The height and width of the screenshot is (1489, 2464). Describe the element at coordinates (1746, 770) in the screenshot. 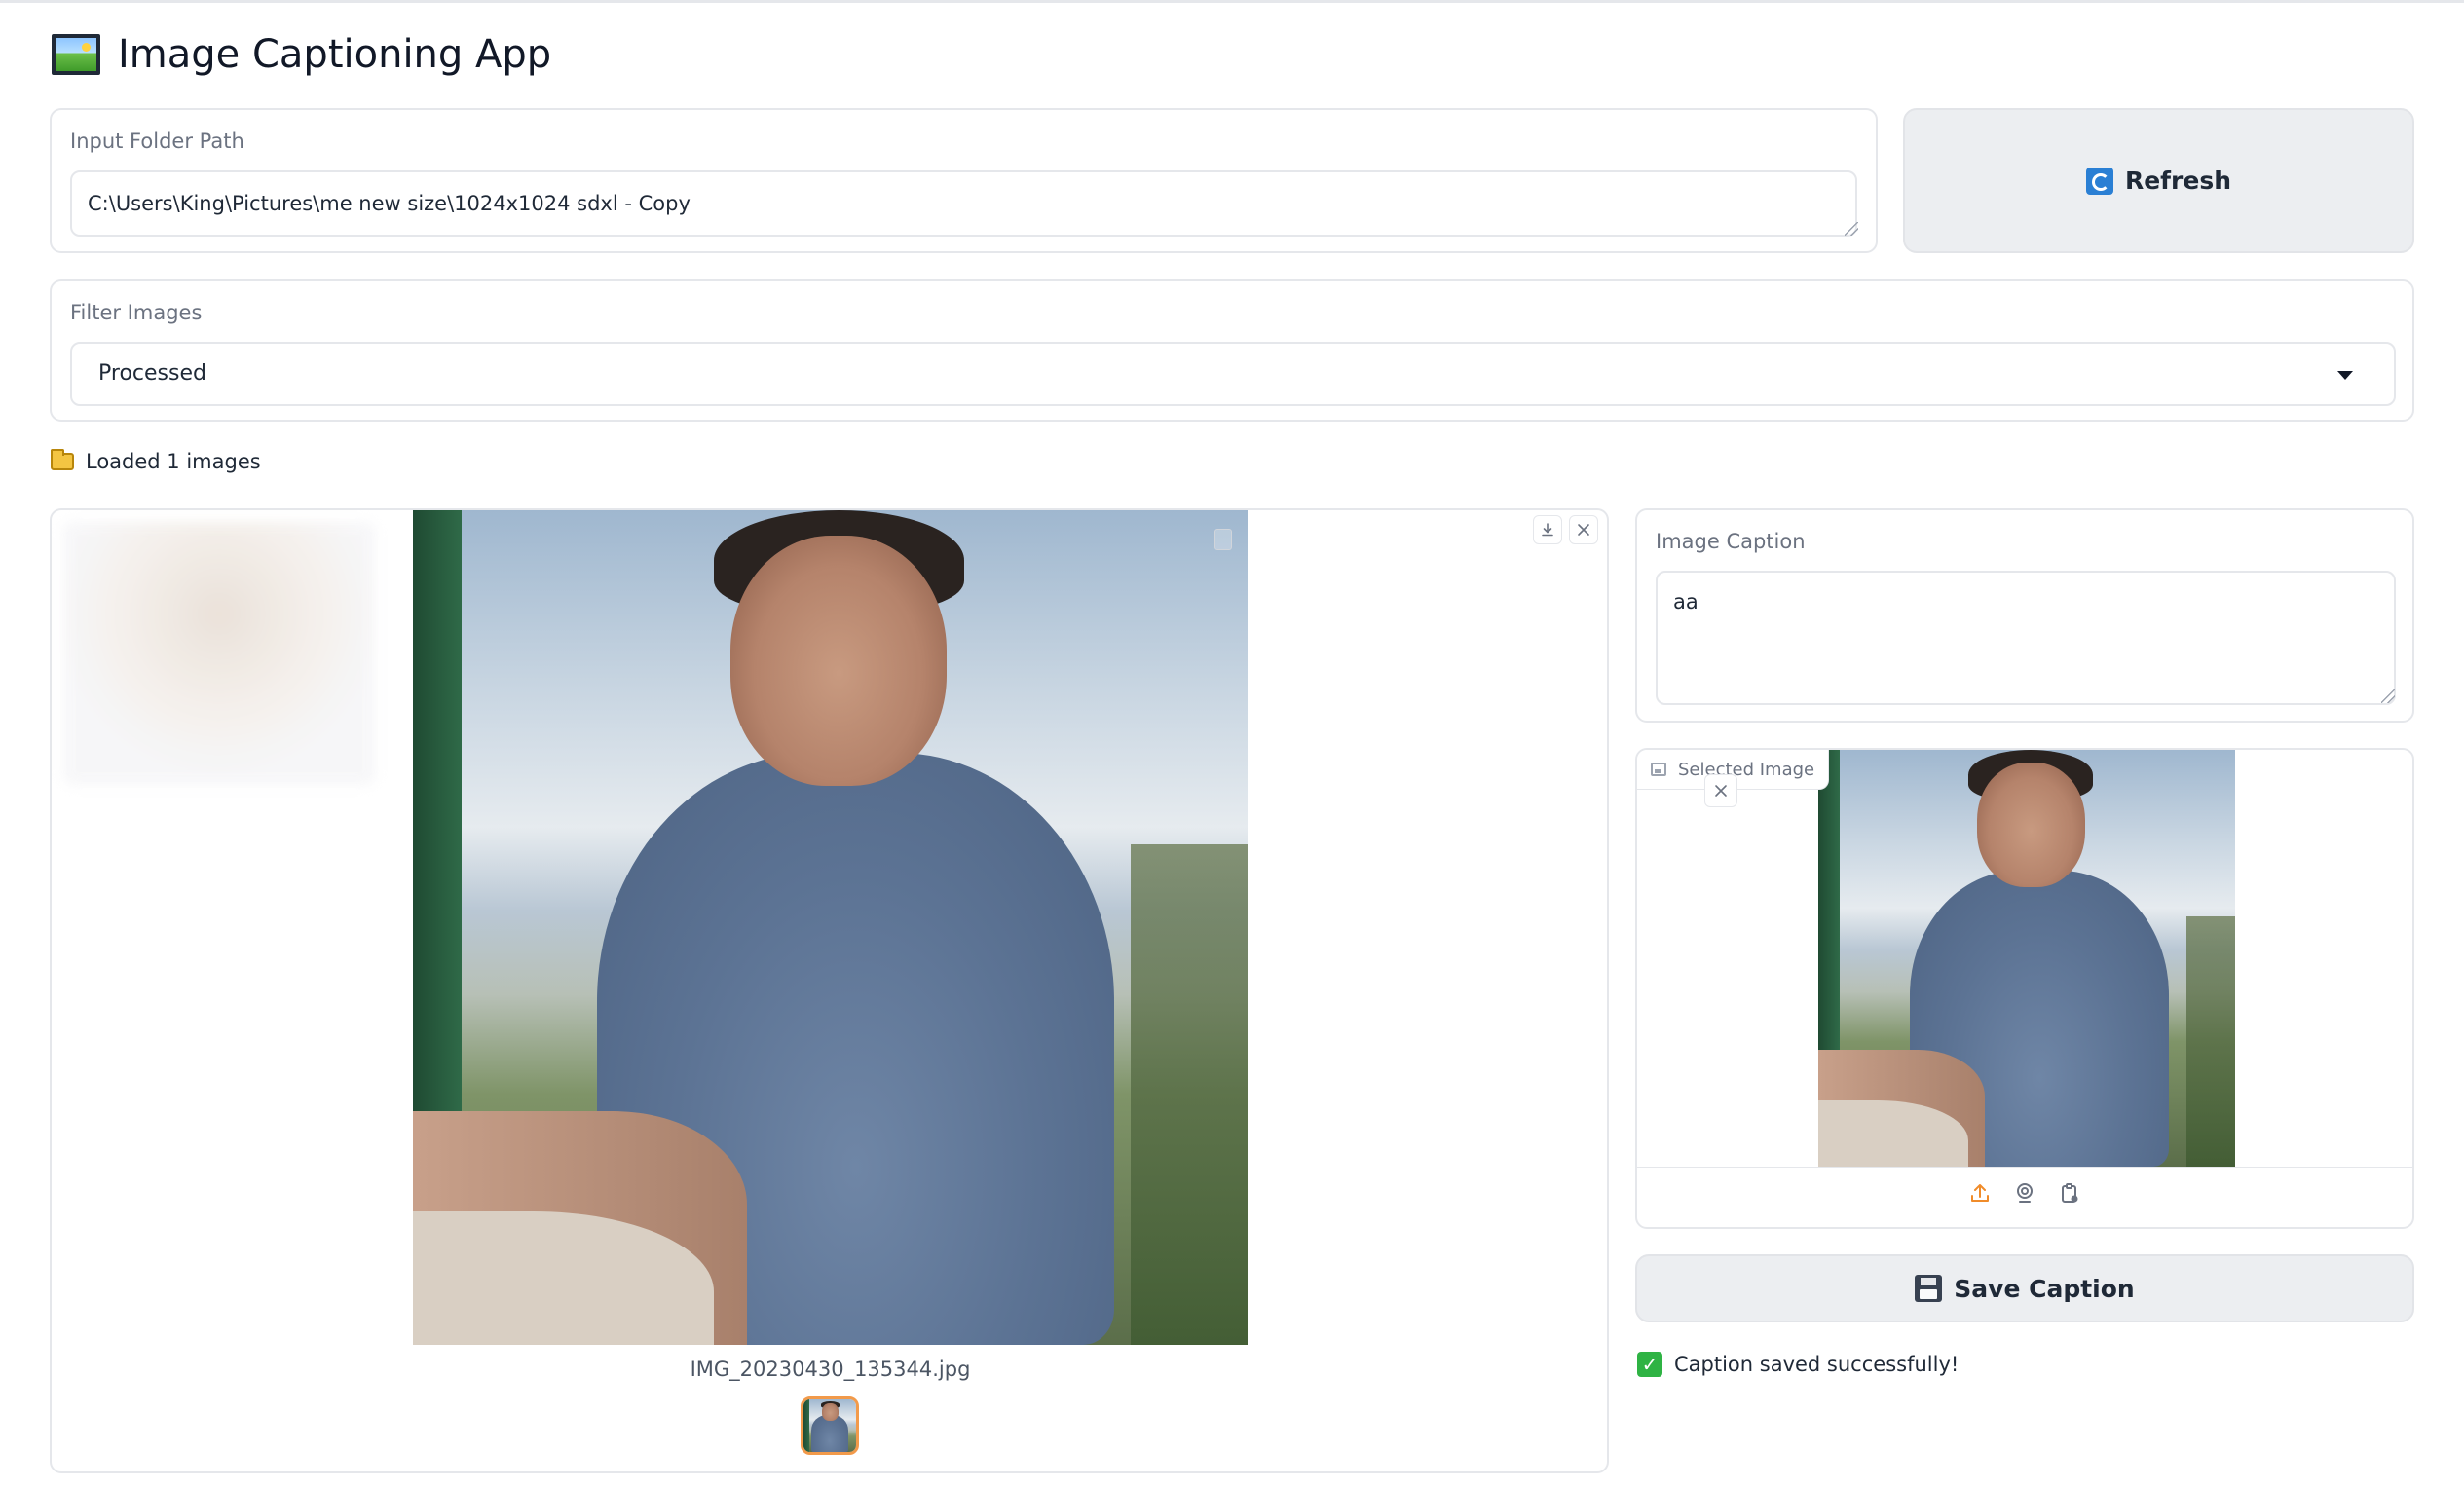

I see `selected-image-label-text: Selected Image` at that location.